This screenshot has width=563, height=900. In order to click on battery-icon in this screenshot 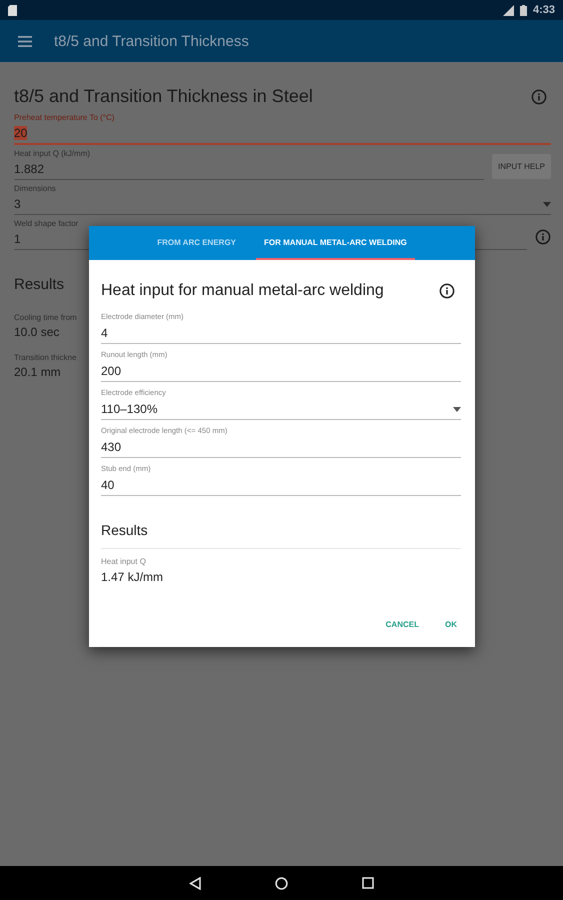, I will do `click(523, 10)`.